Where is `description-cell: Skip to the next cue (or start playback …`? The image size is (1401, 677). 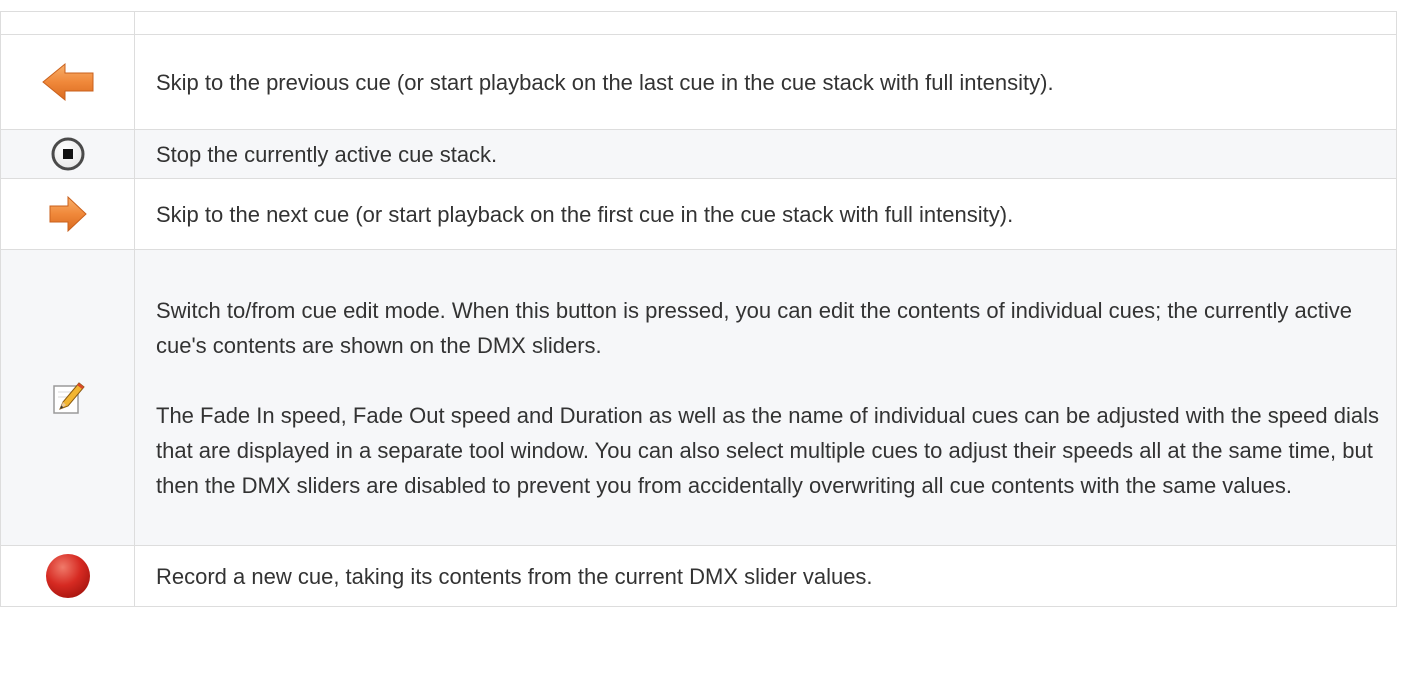
description-cell: Skip to the next cue (or start playback … is located at coordinates (765, 214).